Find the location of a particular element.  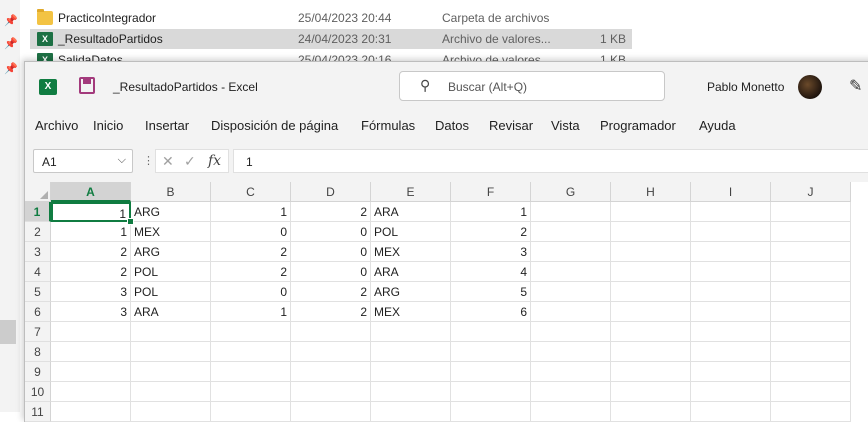

check-icon: ✓ is located at coordinates (190, 161).